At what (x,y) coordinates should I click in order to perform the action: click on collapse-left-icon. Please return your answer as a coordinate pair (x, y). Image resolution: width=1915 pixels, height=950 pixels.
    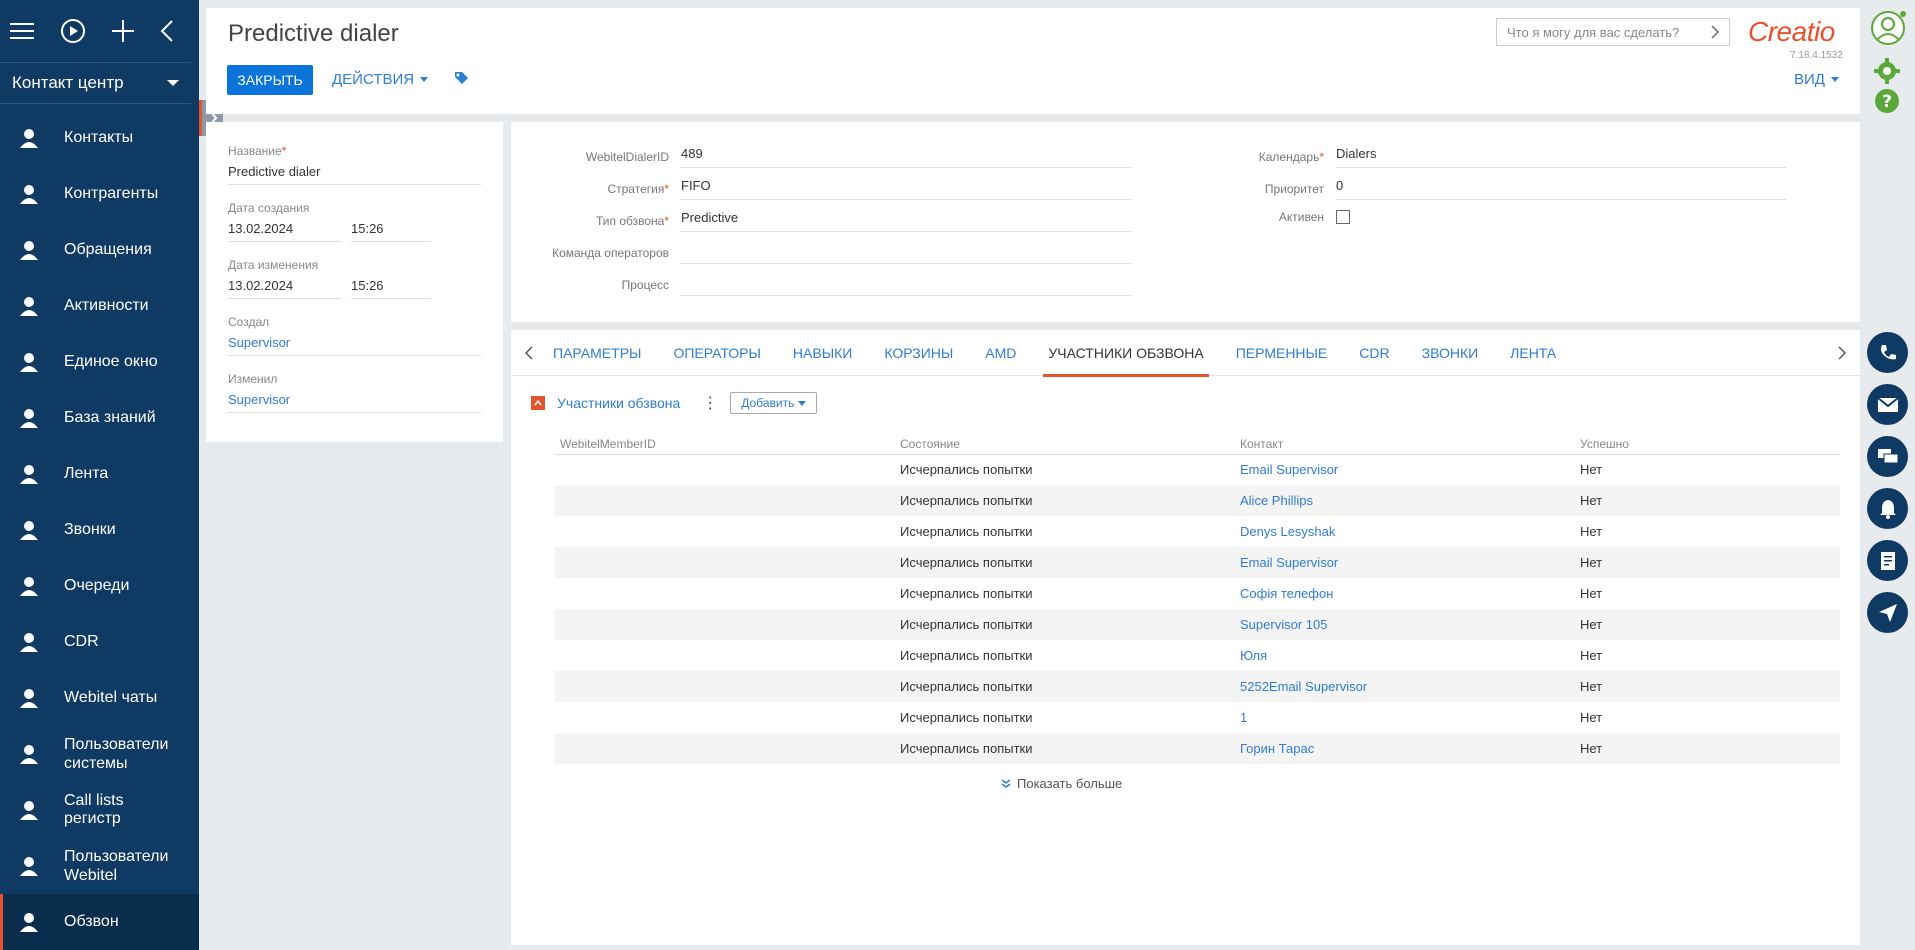
    Looking at the image, I should click on (167, 31).